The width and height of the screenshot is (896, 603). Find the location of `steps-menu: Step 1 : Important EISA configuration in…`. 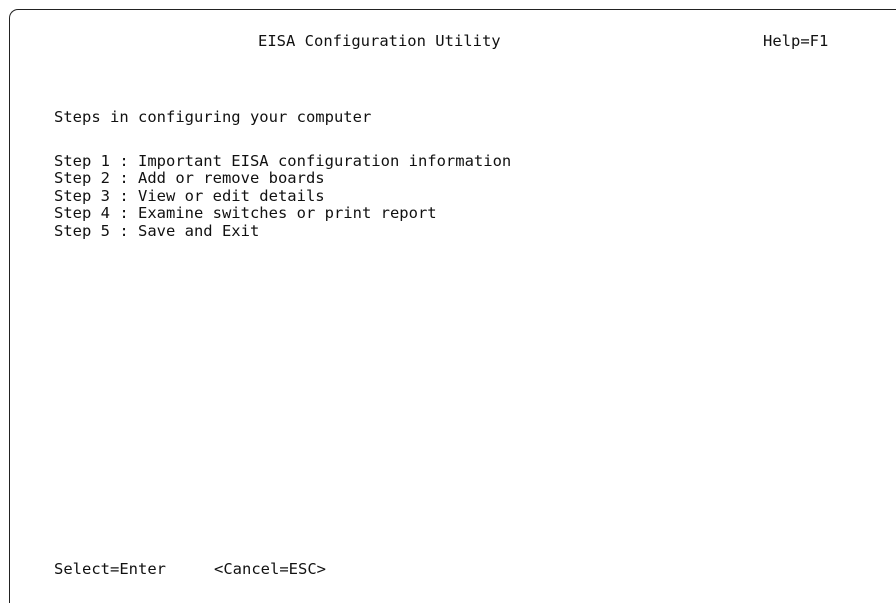

steps-menu: Step 1 : Important EISA configuration in… is located at coordinates (282, 196).